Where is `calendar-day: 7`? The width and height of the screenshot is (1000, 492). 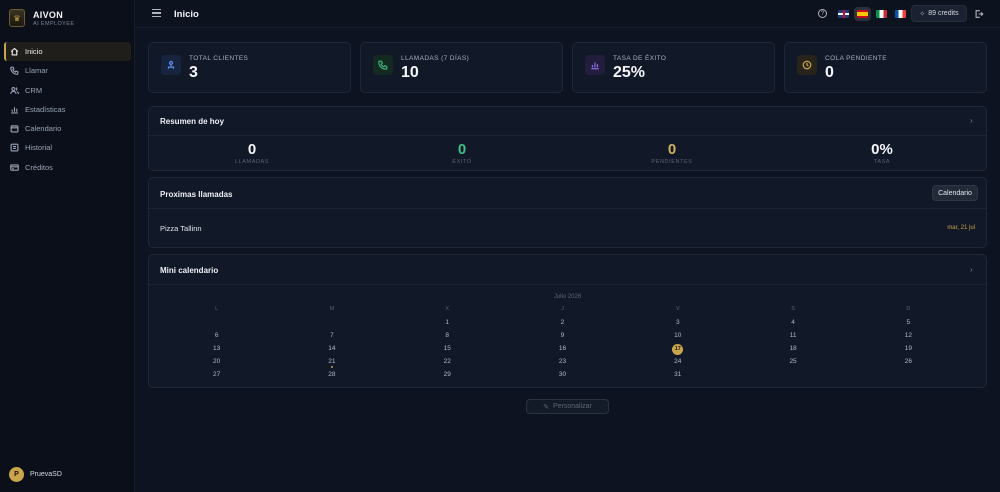 calendar-day: 7 is located at coordinates (331, 335).